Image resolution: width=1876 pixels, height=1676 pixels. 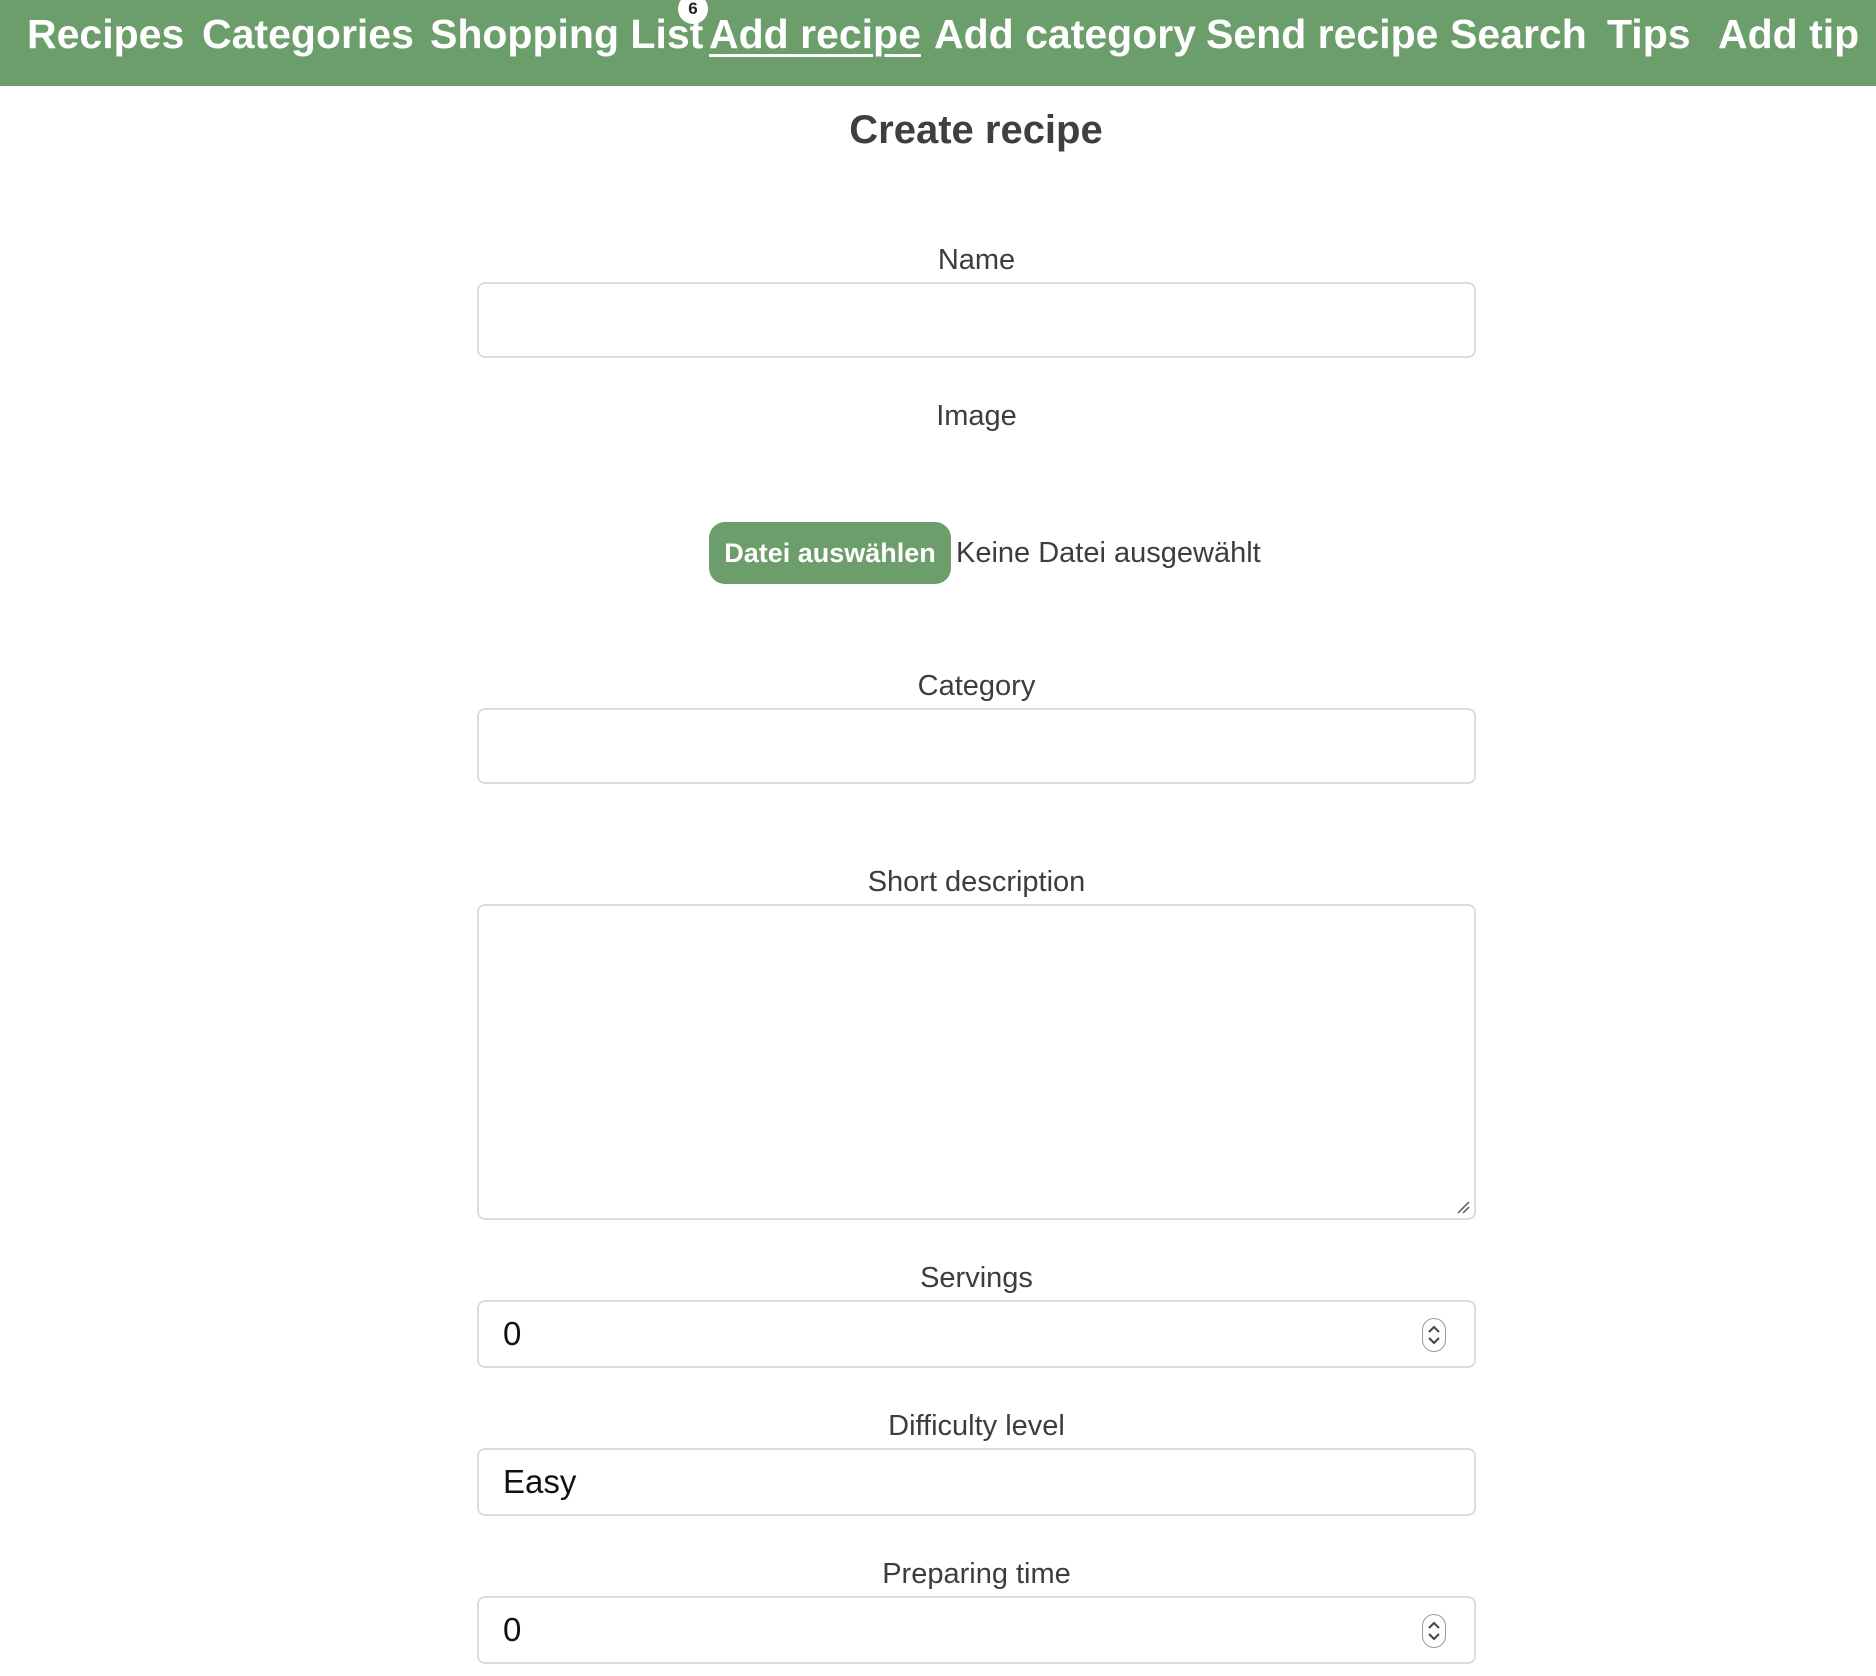 I want to click on file-status-text: Keine Datei ausgewählt, so click(x=1108, y=553).